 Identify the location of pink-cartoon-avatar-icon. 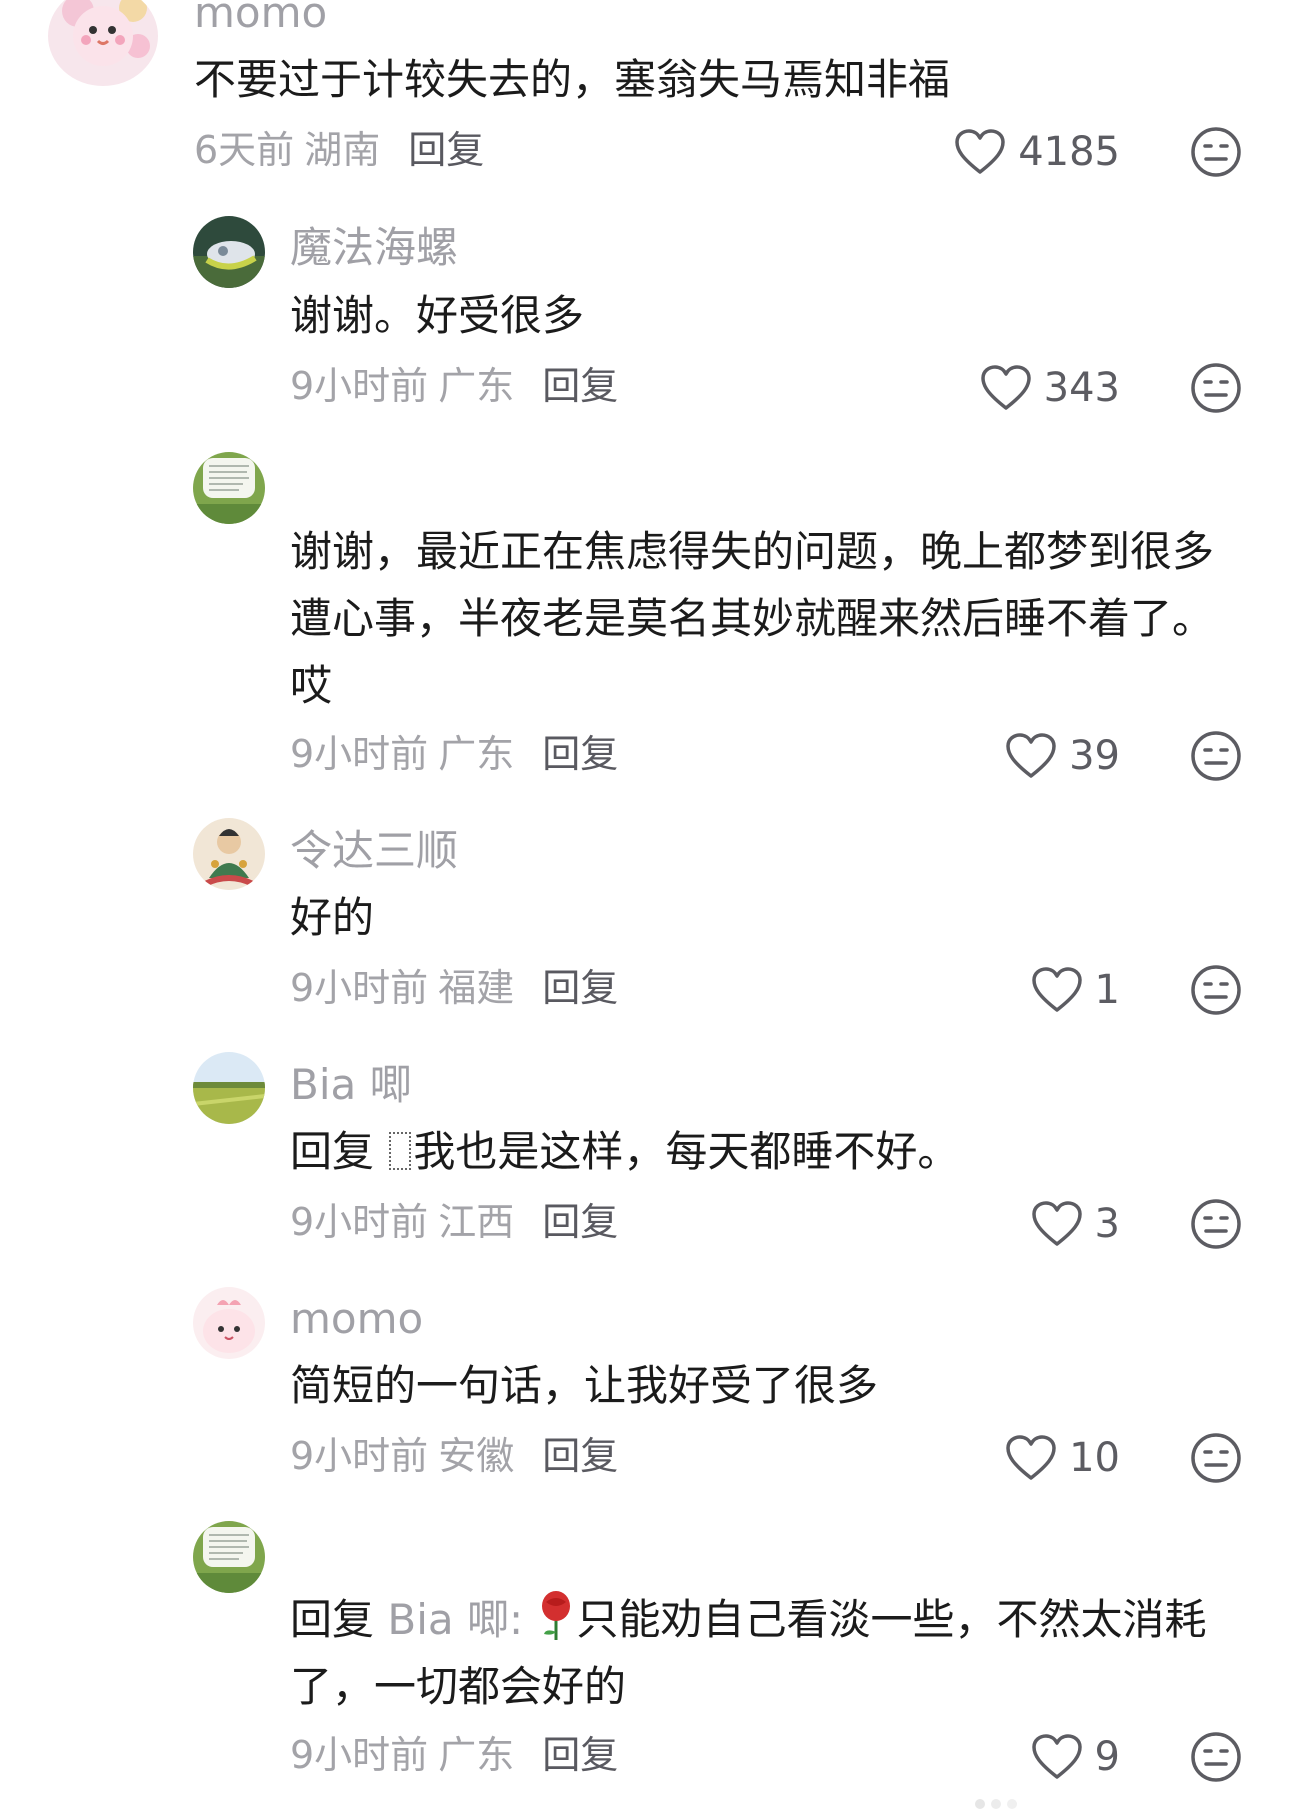
(103, 43).